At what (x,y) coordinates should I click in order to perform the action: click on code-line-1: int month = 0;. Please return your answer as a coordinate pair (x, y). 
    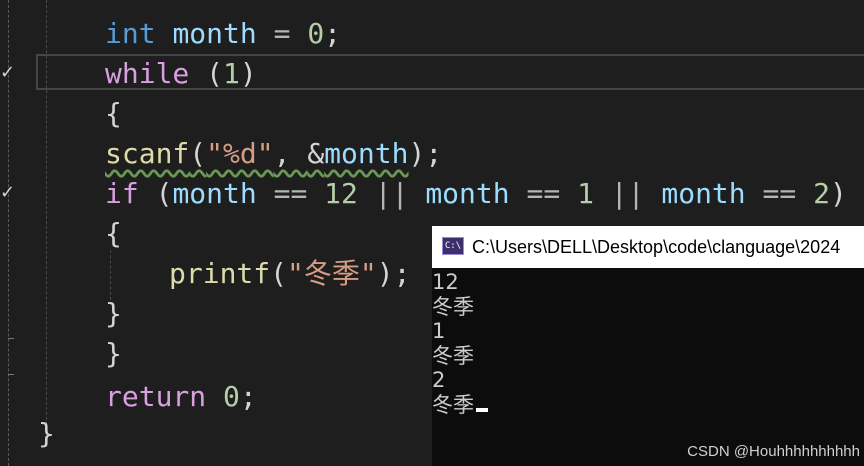
    Looking at the image, I should click on (223, 34).